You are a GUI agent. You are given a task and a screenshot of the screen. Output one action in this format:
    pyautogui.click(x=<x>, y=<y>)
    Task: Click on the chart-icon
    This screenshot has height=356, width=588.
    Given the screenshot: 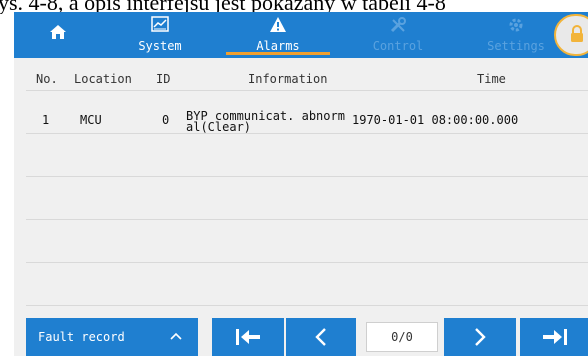 What is the action you would take?
    pyautogui.click(x=160, y=26)
    